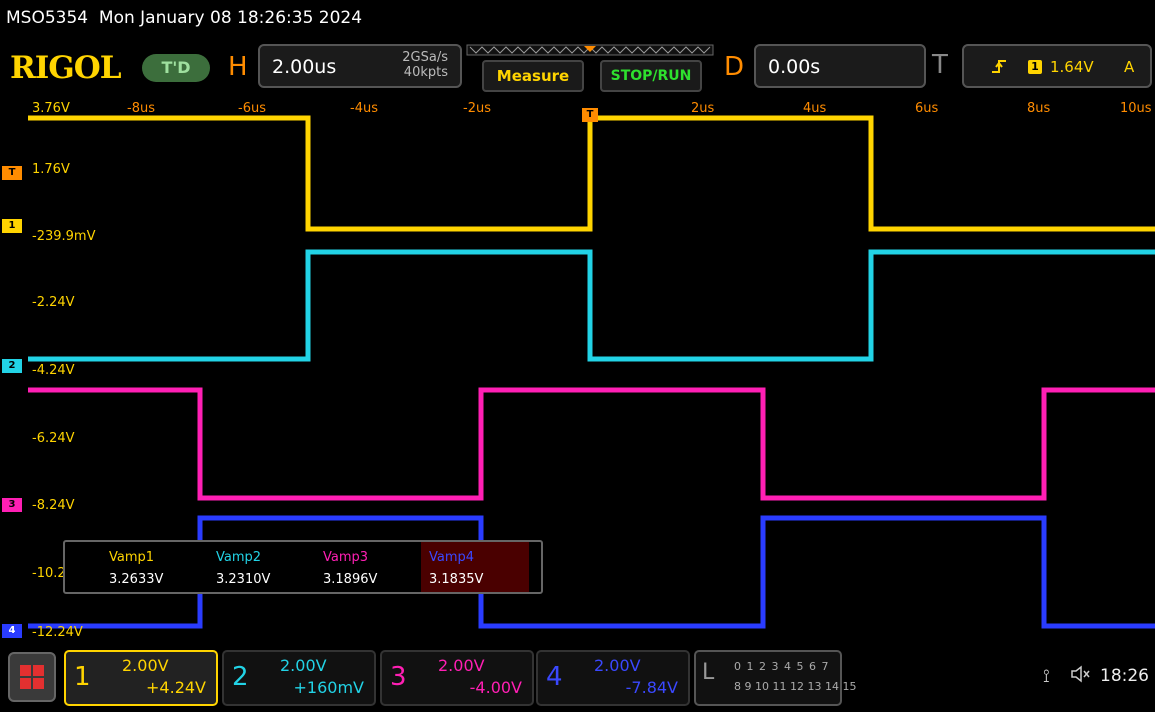 This screenshot has width=1155, height=712. I want to click on stop-run-button: STOP/RUN, so click(651, 76).